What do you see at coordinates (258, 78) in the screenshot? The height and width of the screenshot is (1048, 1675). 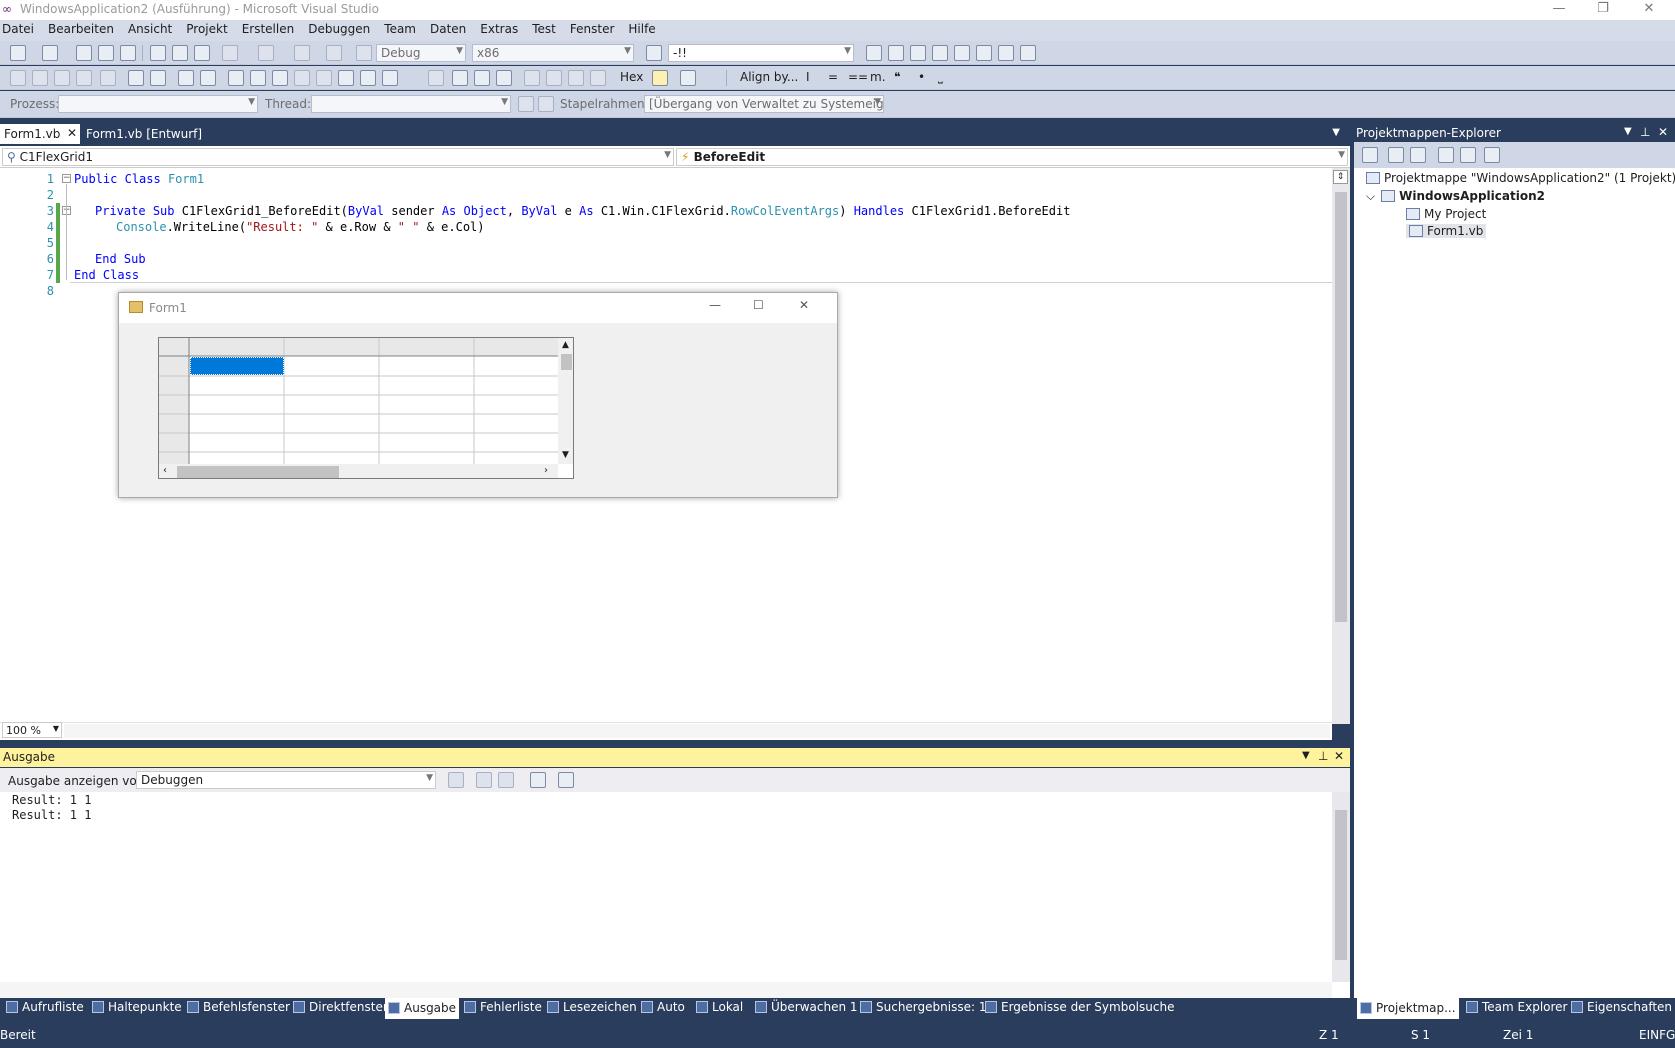 I see `prev-bookmark-icon` at bounding box center [258, 78].